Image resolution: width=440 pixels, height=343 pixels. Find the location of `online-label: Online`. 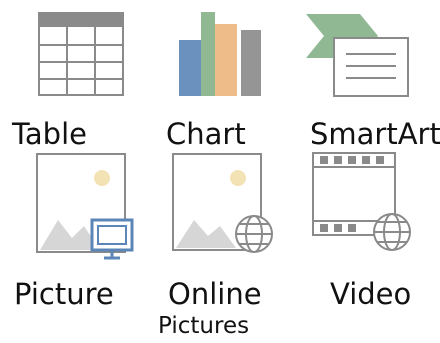

online-label: Online is located at coordinates (215, 294).